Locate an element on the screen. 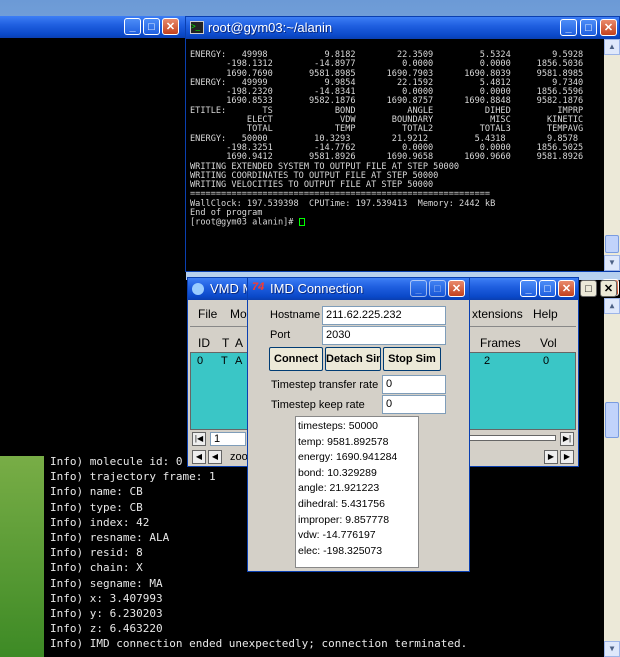 Image resolution: width=620 pixels, height=657 pixels. stat-temp: temp: 9581.892578 is located at coordinates (343, 441).